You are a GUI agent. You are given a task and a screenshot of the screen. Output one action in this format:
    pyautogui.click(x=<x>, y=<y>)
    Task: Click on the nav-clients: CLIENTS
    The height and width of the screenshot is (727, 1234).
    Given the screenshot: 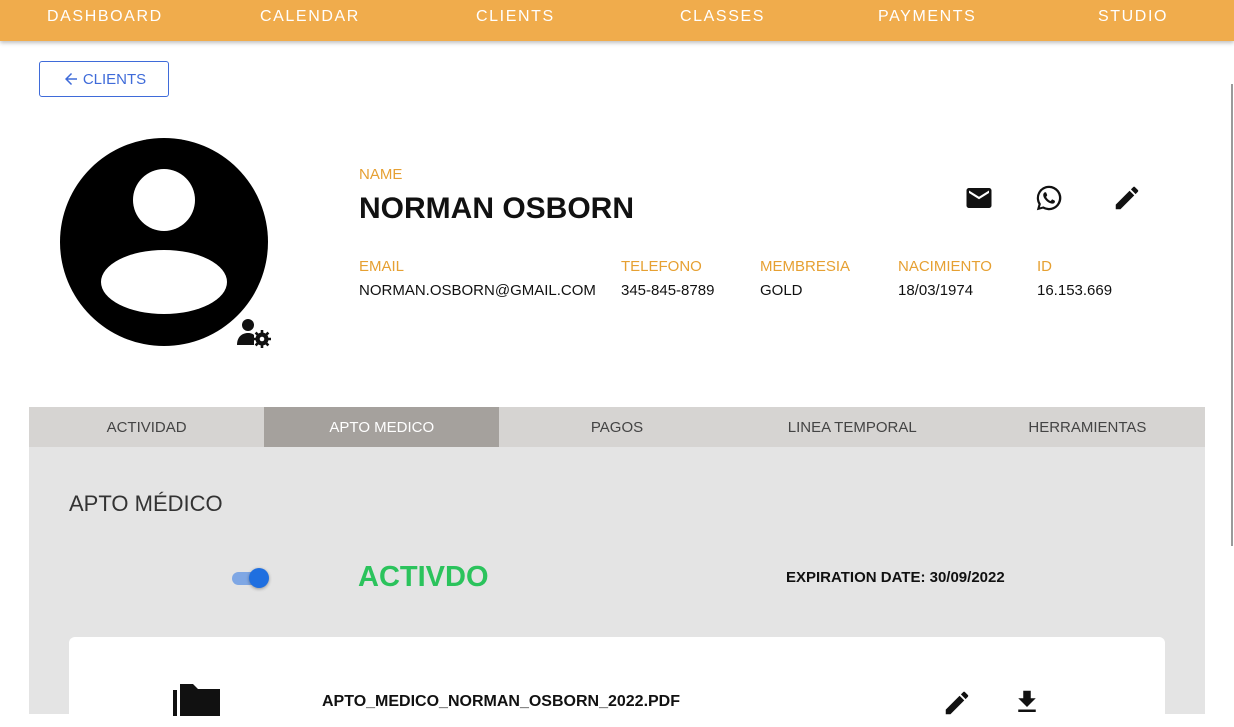 What is the action you would take?
    pyautogui.click(x=515, y=17)
    